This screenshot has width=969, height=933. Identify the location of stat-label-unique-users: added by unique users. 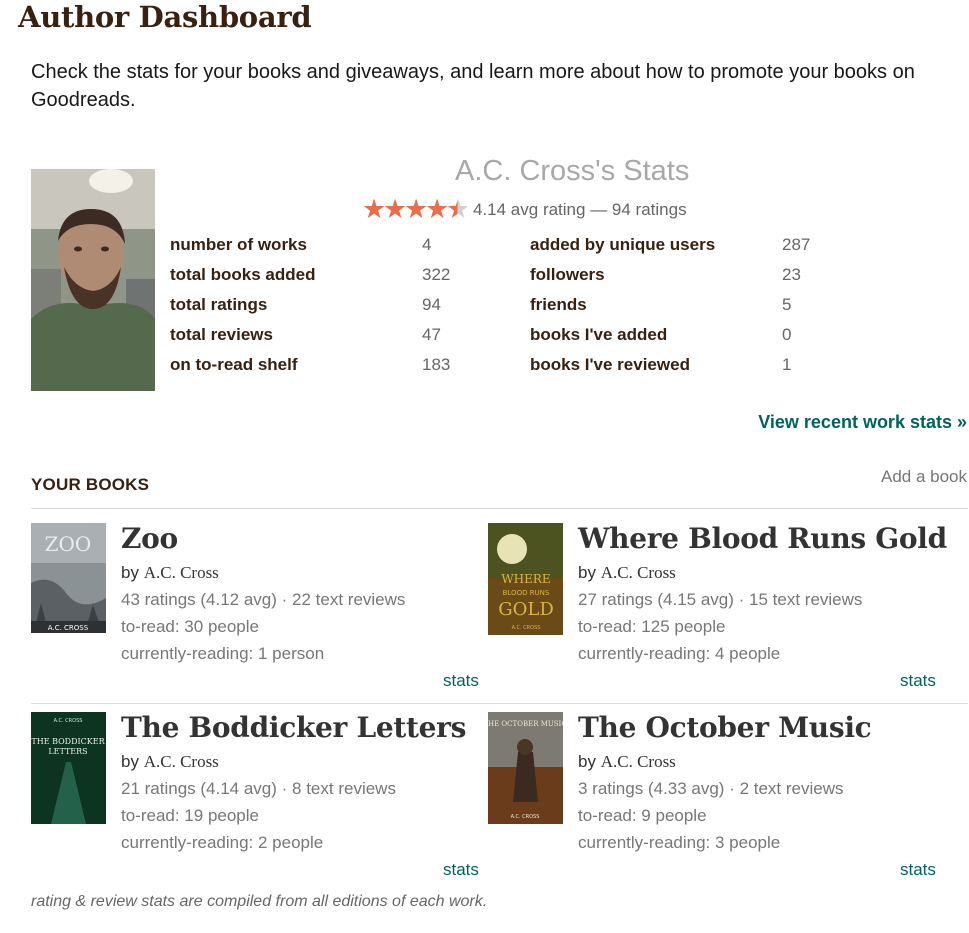
(623, 244).